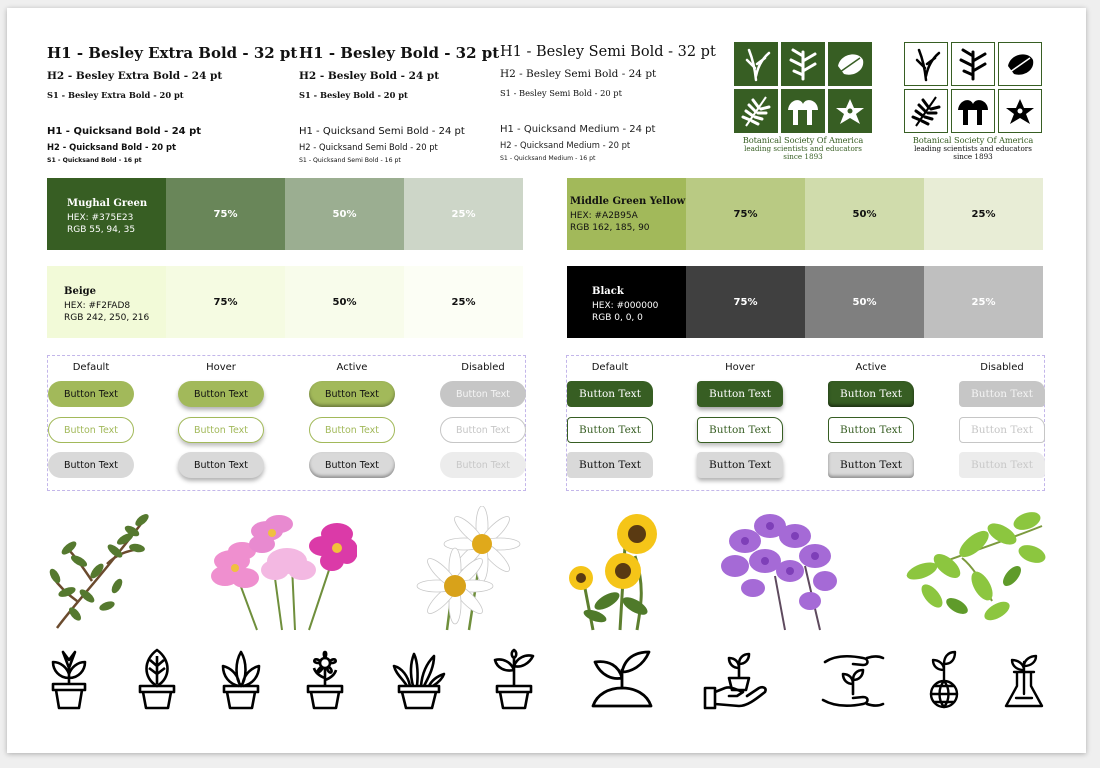  Describe the element at coordinates (613, 572) in the screenshot. I see `photo-sunflowers` at that location.